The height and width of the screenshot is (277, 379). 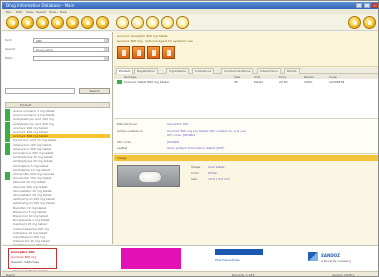 What do you see at coordinates (71, 58) in the screenshot?
I see `filter-select` at bounding box center [71, 58].